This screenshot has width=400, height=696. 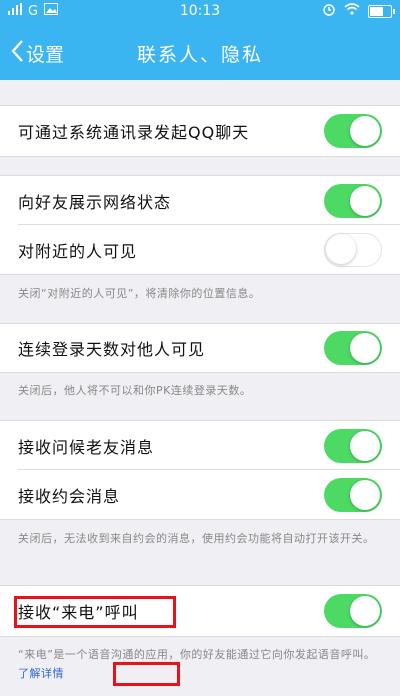 I want to click on status-right, so click(x=358, y=11).